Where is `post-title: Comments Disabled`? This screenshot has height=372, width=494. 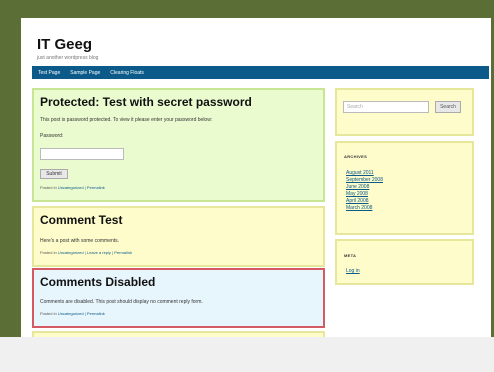 post-title: Comments Disabled is located at coordinates (97, 282).